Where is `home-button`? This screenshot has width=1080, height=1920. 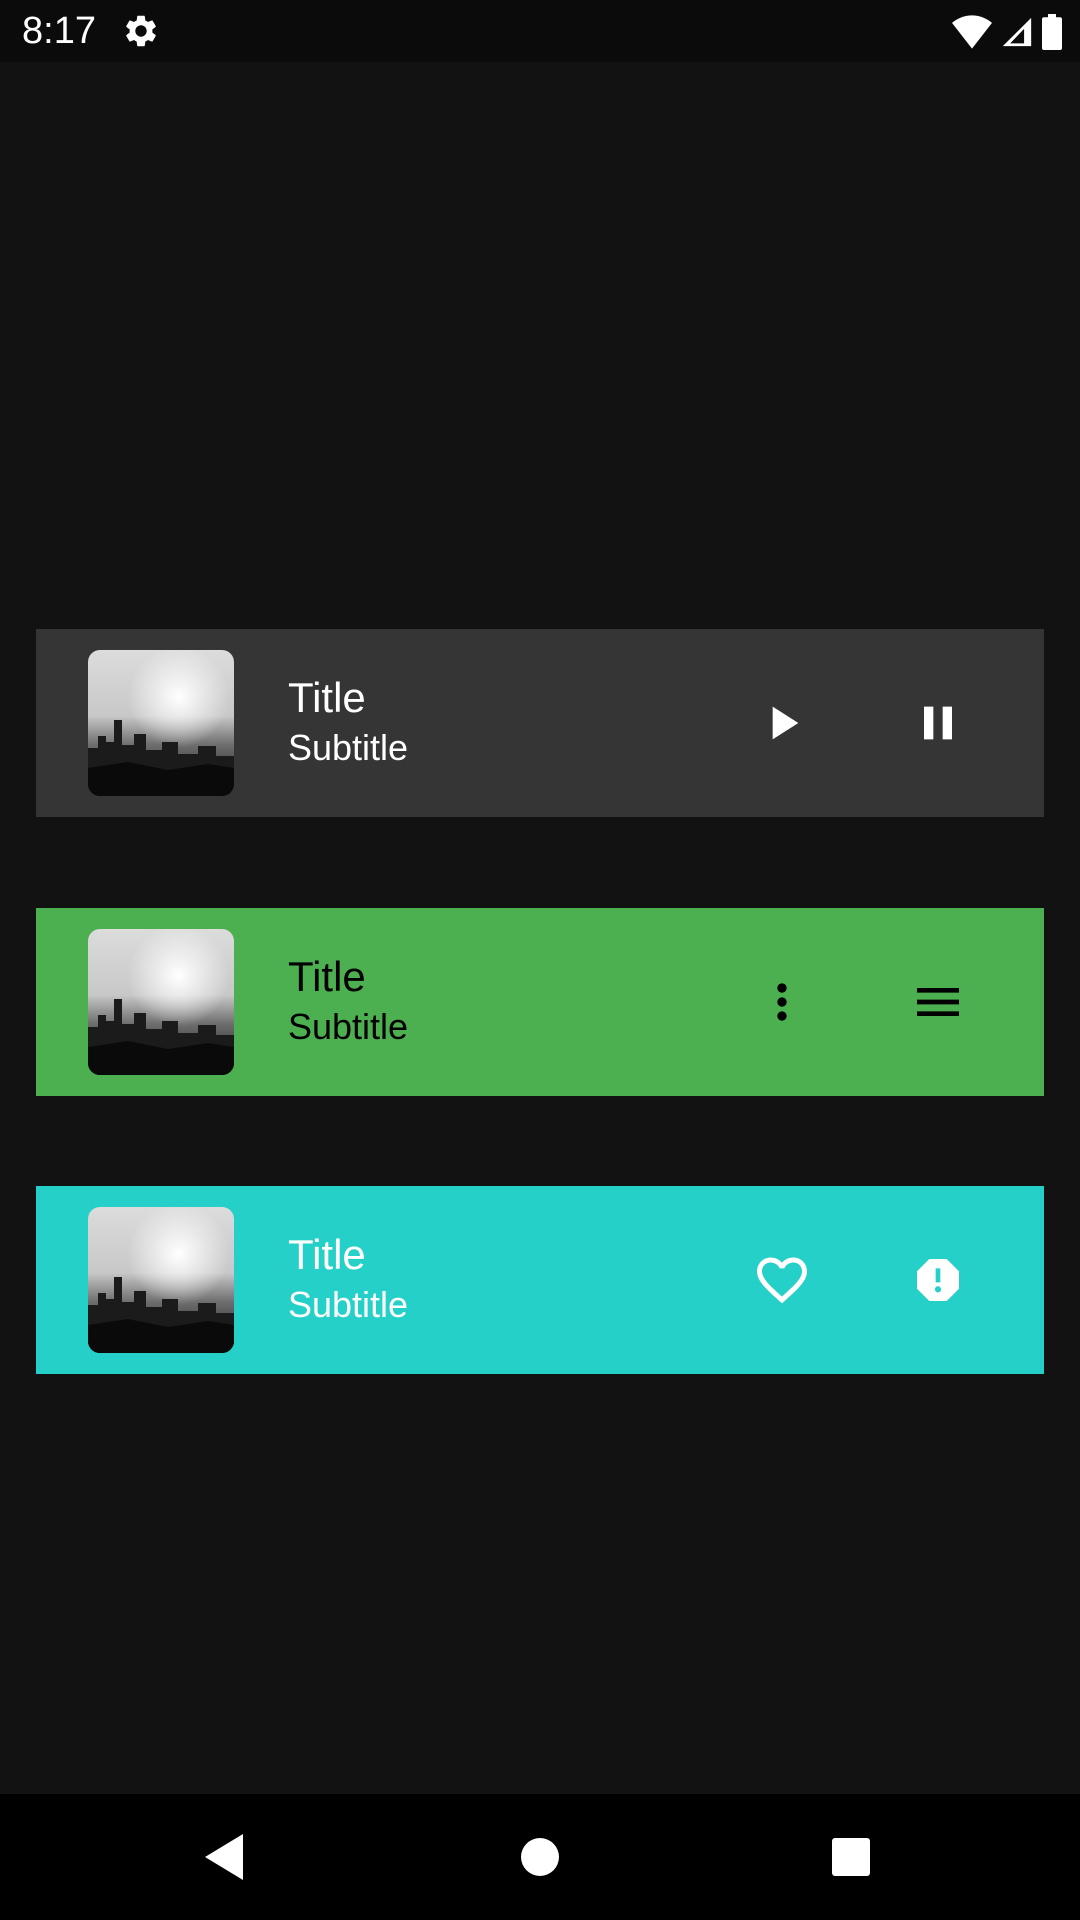
home-button is located at coordinates (540, 1857).